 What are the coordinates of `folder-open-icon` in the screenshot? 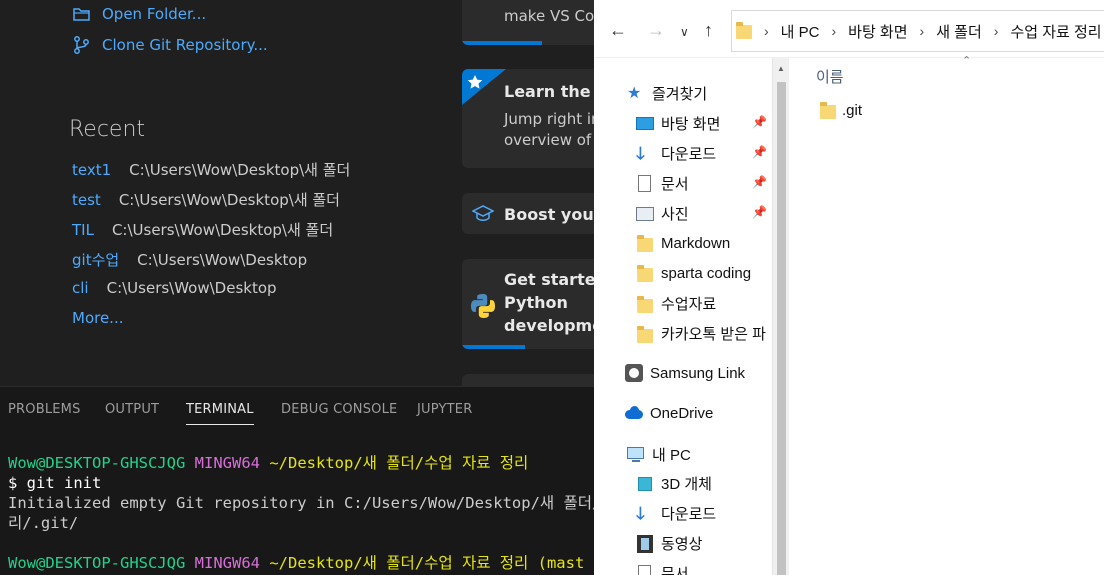 It's located at (81, 14).